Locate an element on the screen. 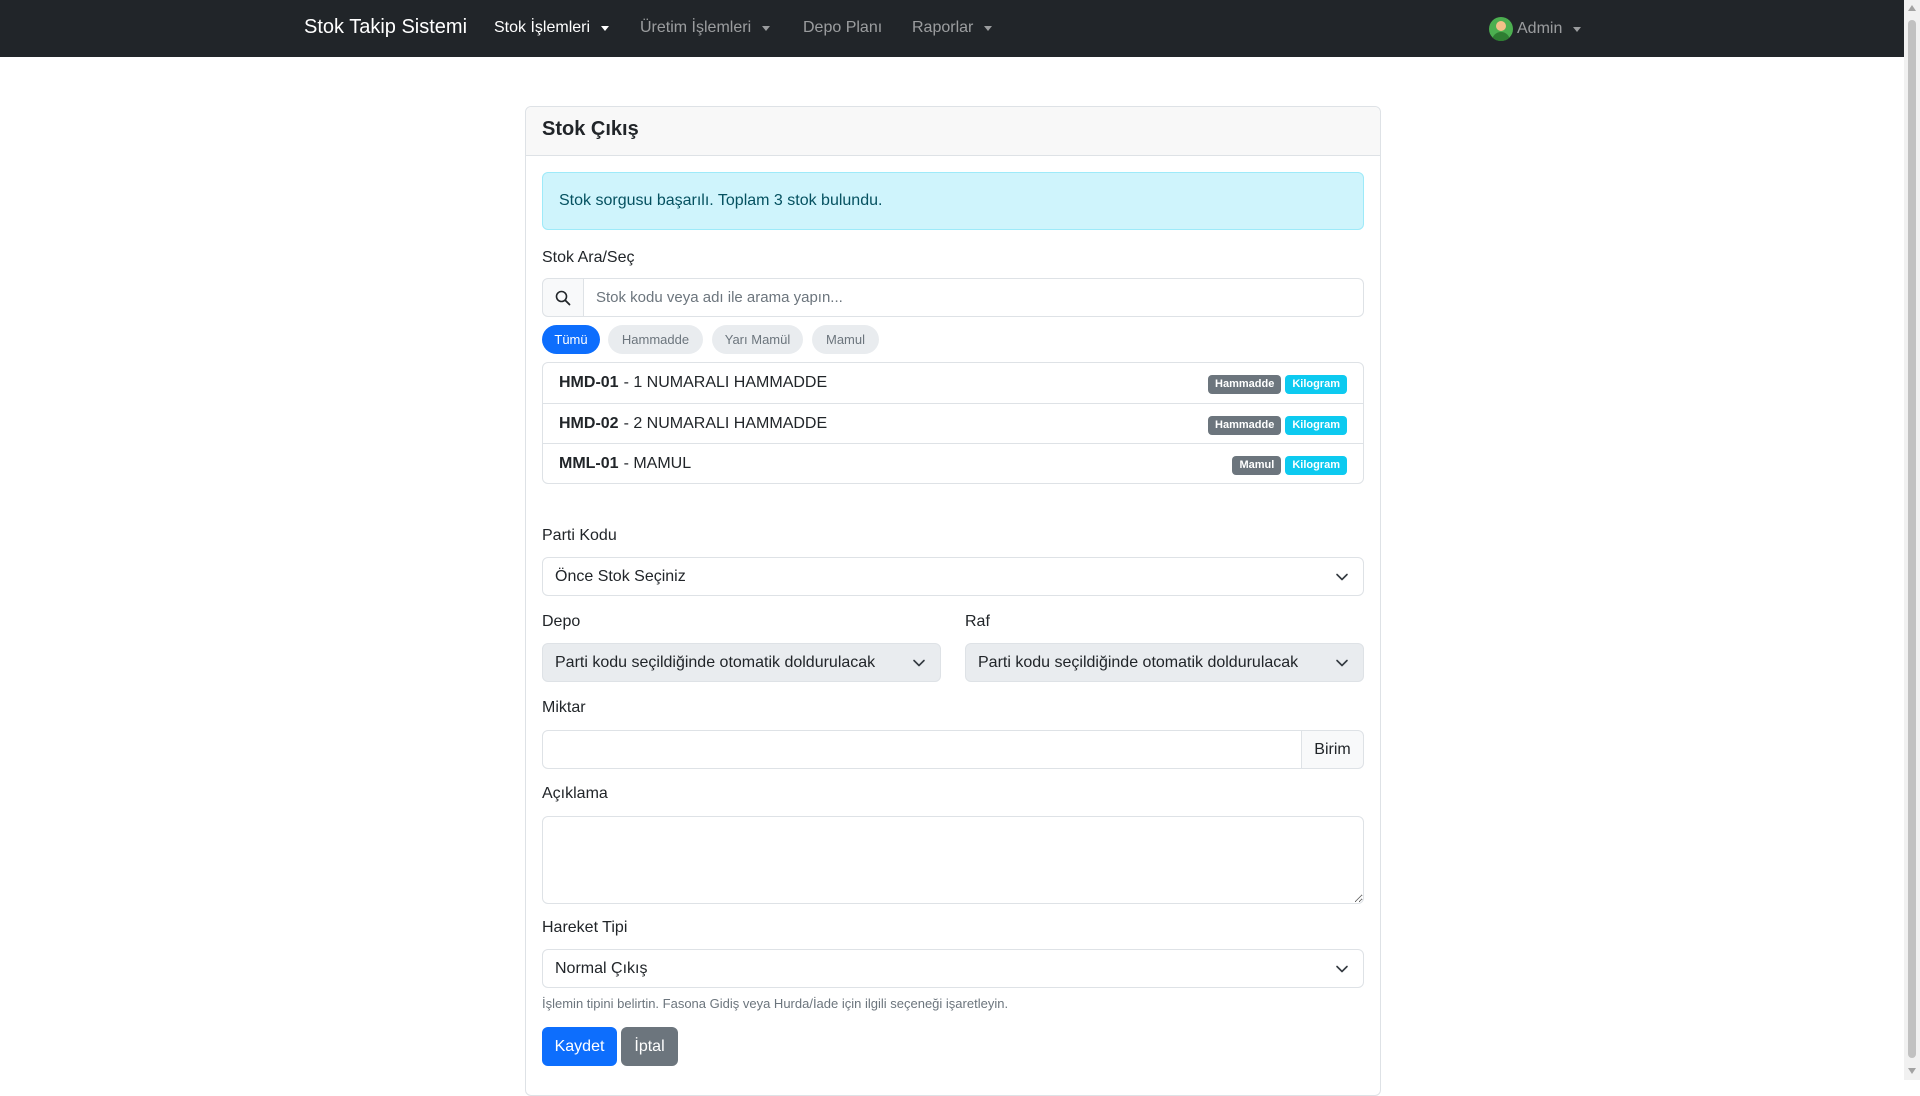  parti-kodu-select: Önce Stok Seçiniz is located at coordinates (953, 576).